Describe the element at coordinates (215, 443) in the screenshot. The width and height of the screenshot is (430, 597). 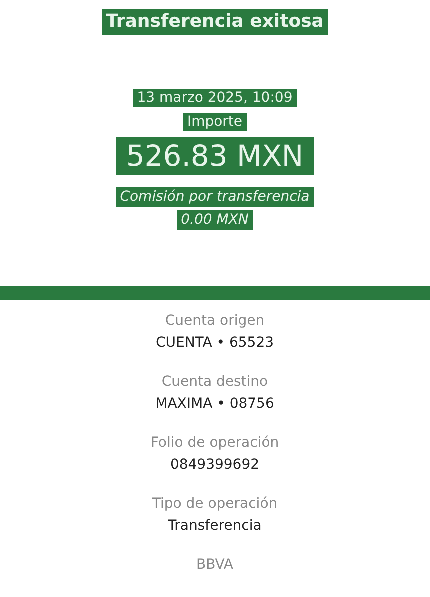
I see `detail-label: Folio de operación` at that location.